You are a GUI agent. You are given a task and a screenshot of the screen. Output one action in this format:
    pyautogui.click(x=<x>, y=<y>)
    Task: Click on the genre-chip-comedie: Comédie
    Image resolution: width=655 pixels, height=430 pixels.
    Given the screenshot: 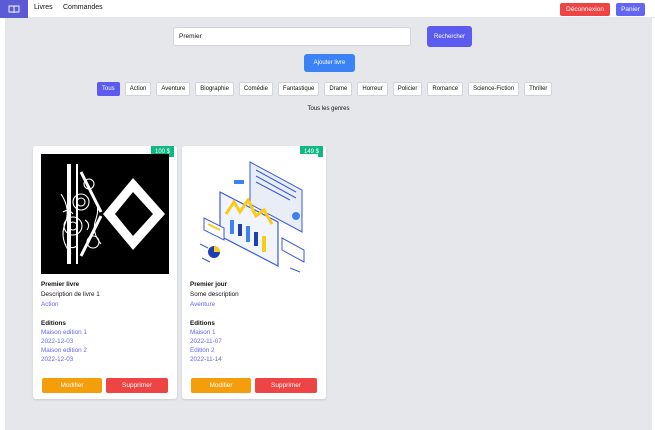 What is the action you would take?
    pyautogui.click(x=255, y=89)
    